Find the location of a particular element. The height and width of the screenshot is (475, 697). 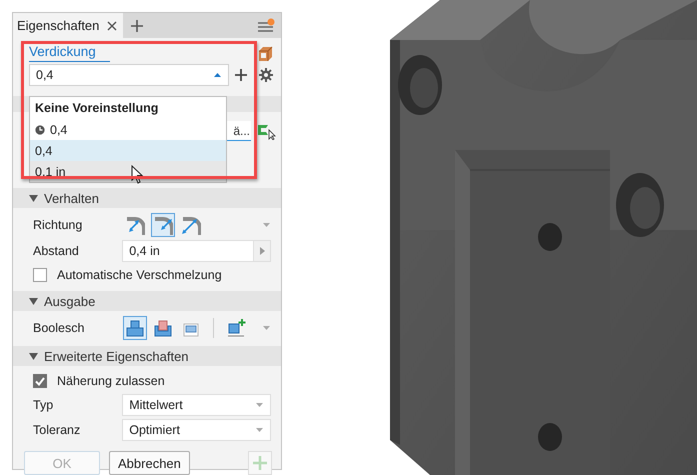

field-label: Richtung is located at coordinates (58, 225).